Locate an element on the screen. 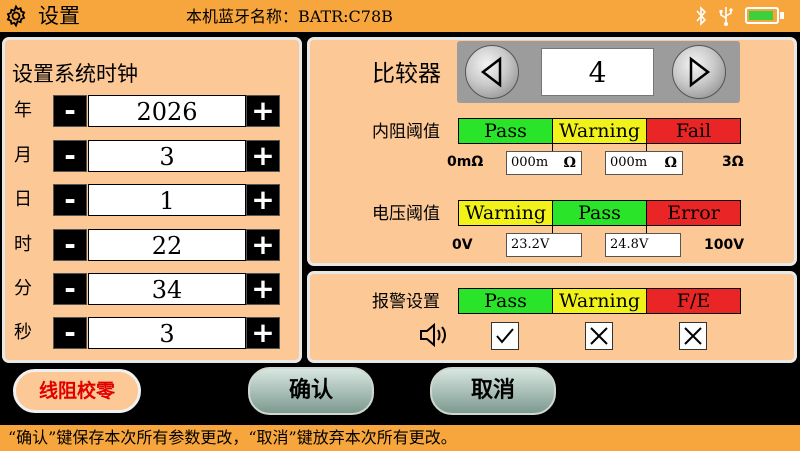 The width and height of the screenshot is (800, 451). voltage-low-input: 23.2V is located at coordinates (544, 245).